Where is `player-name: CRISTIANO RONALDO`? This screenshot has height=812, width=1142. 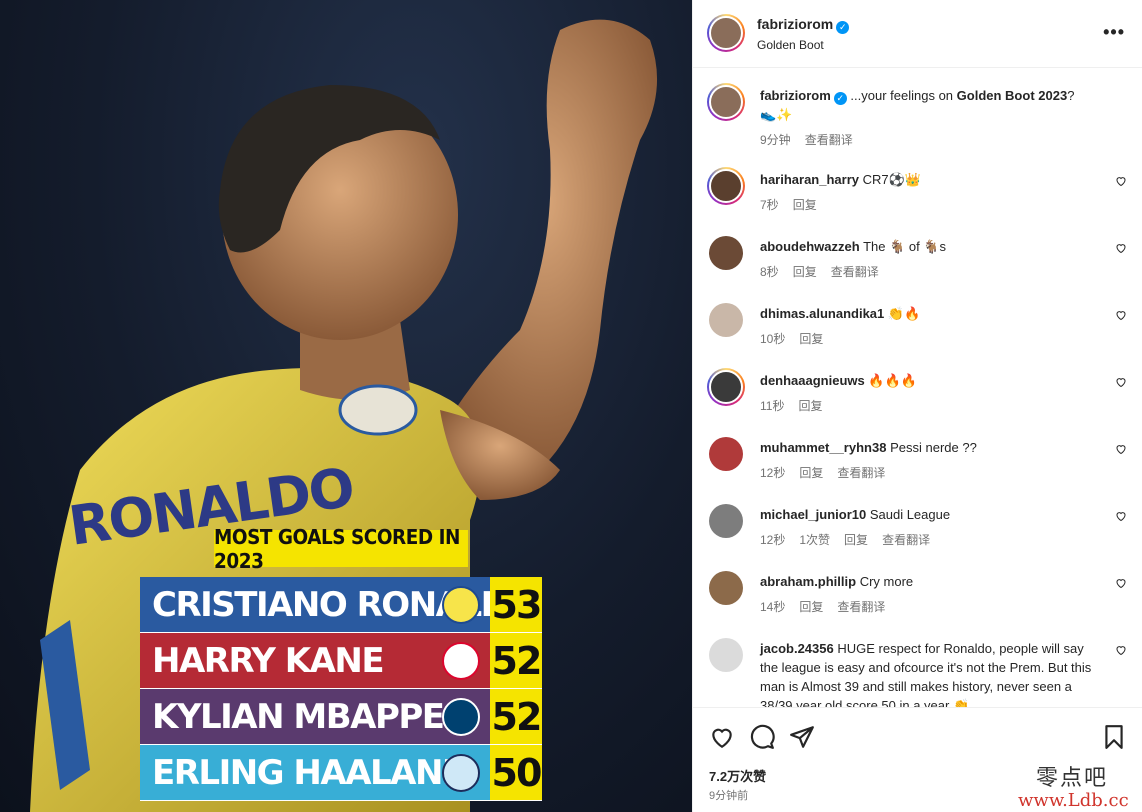 player-name: CRISTIANO RONALDO is located at coordinates (321, 604).